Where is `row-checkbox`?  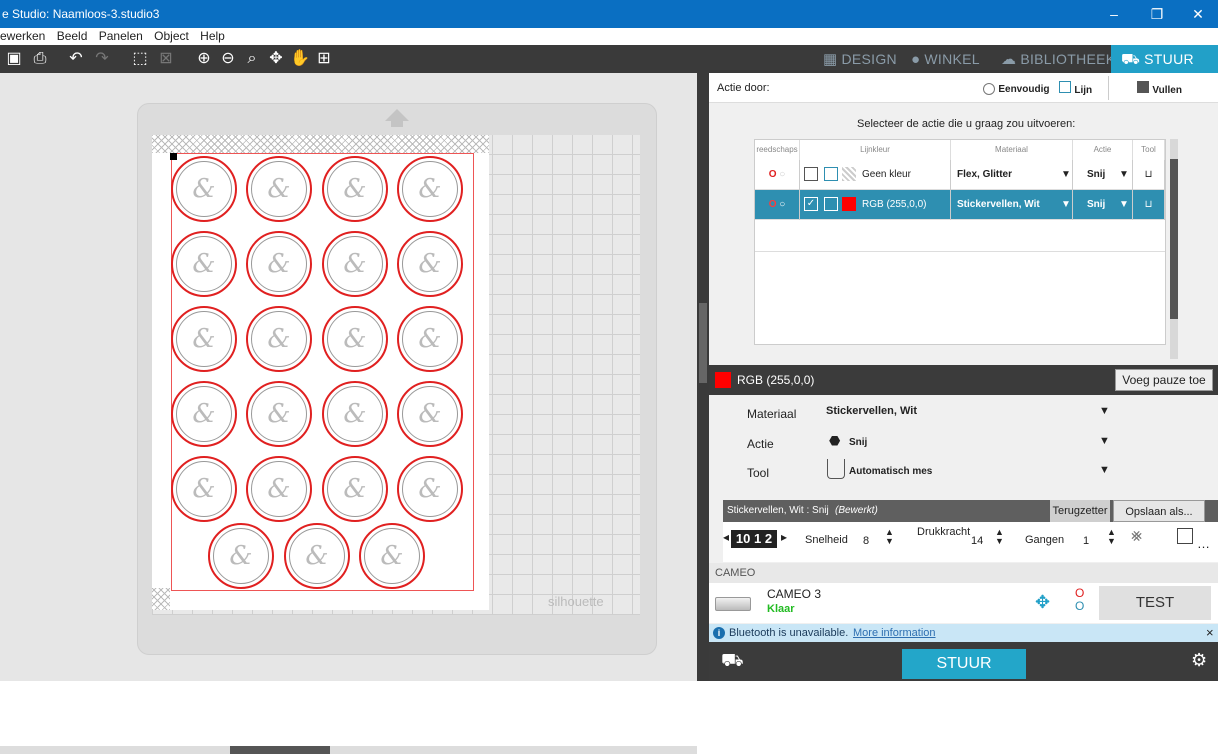 row-checkbox is located at coordinates (811, 174).